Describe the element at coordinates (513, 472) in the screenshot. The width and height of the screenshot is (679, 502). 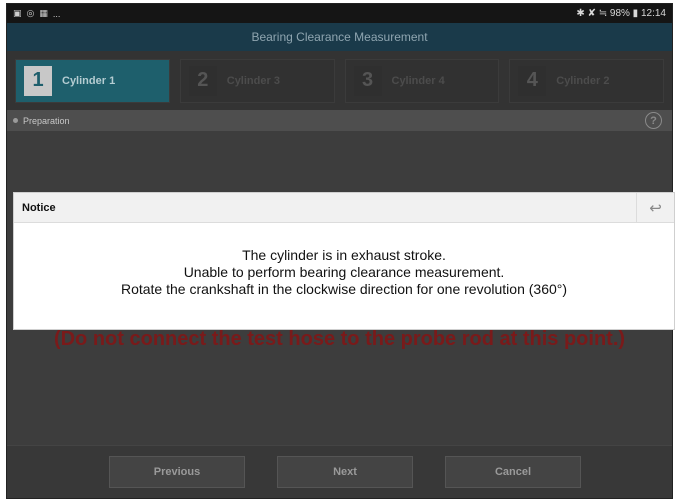
I see `cancel-button: Cancel` at that location.